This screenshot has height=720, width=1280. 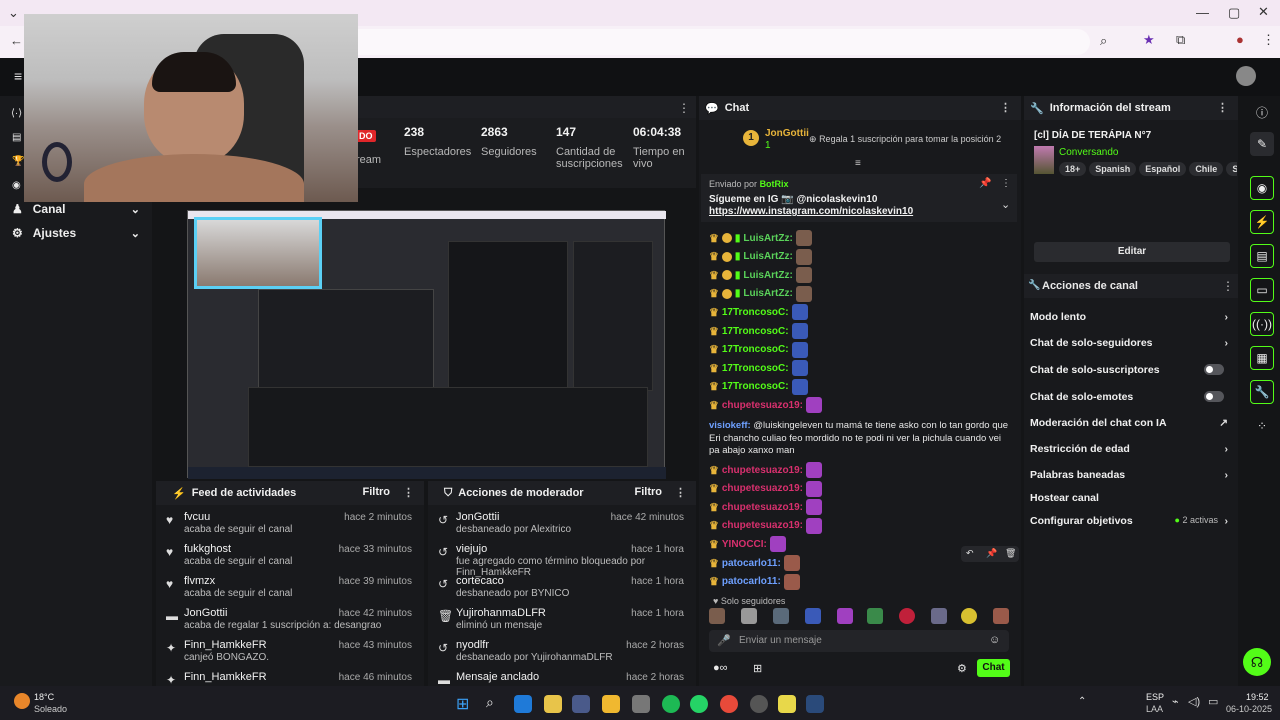 I want to click on stream-info-menu-icon: ⋮, so click(x=1222, y=107).